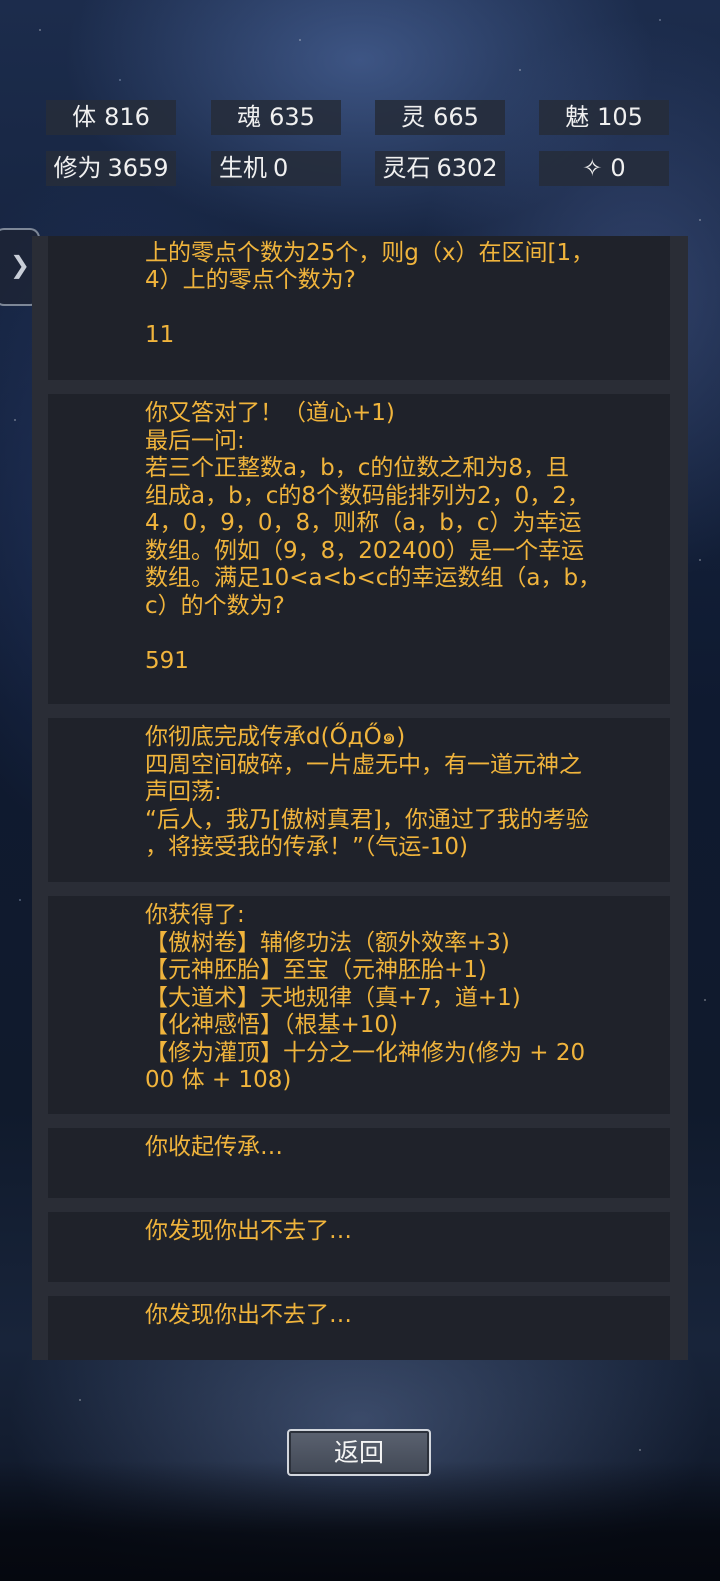 Image resolution: width=720 pixels, height=1581 pixels. Describe the element at coordinates (604, 168) in the screenshot. I see `stat-sparkle: ✧ 0` at that location.